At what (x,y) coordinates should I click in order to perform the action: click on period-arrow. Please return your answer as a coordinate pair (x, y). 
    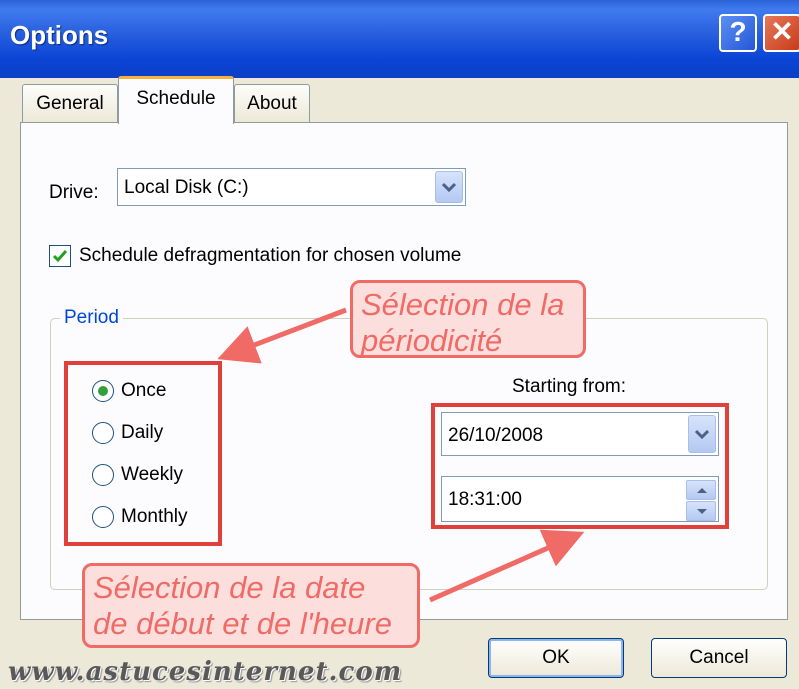
    Looking at the image, I should click on (282, 335).